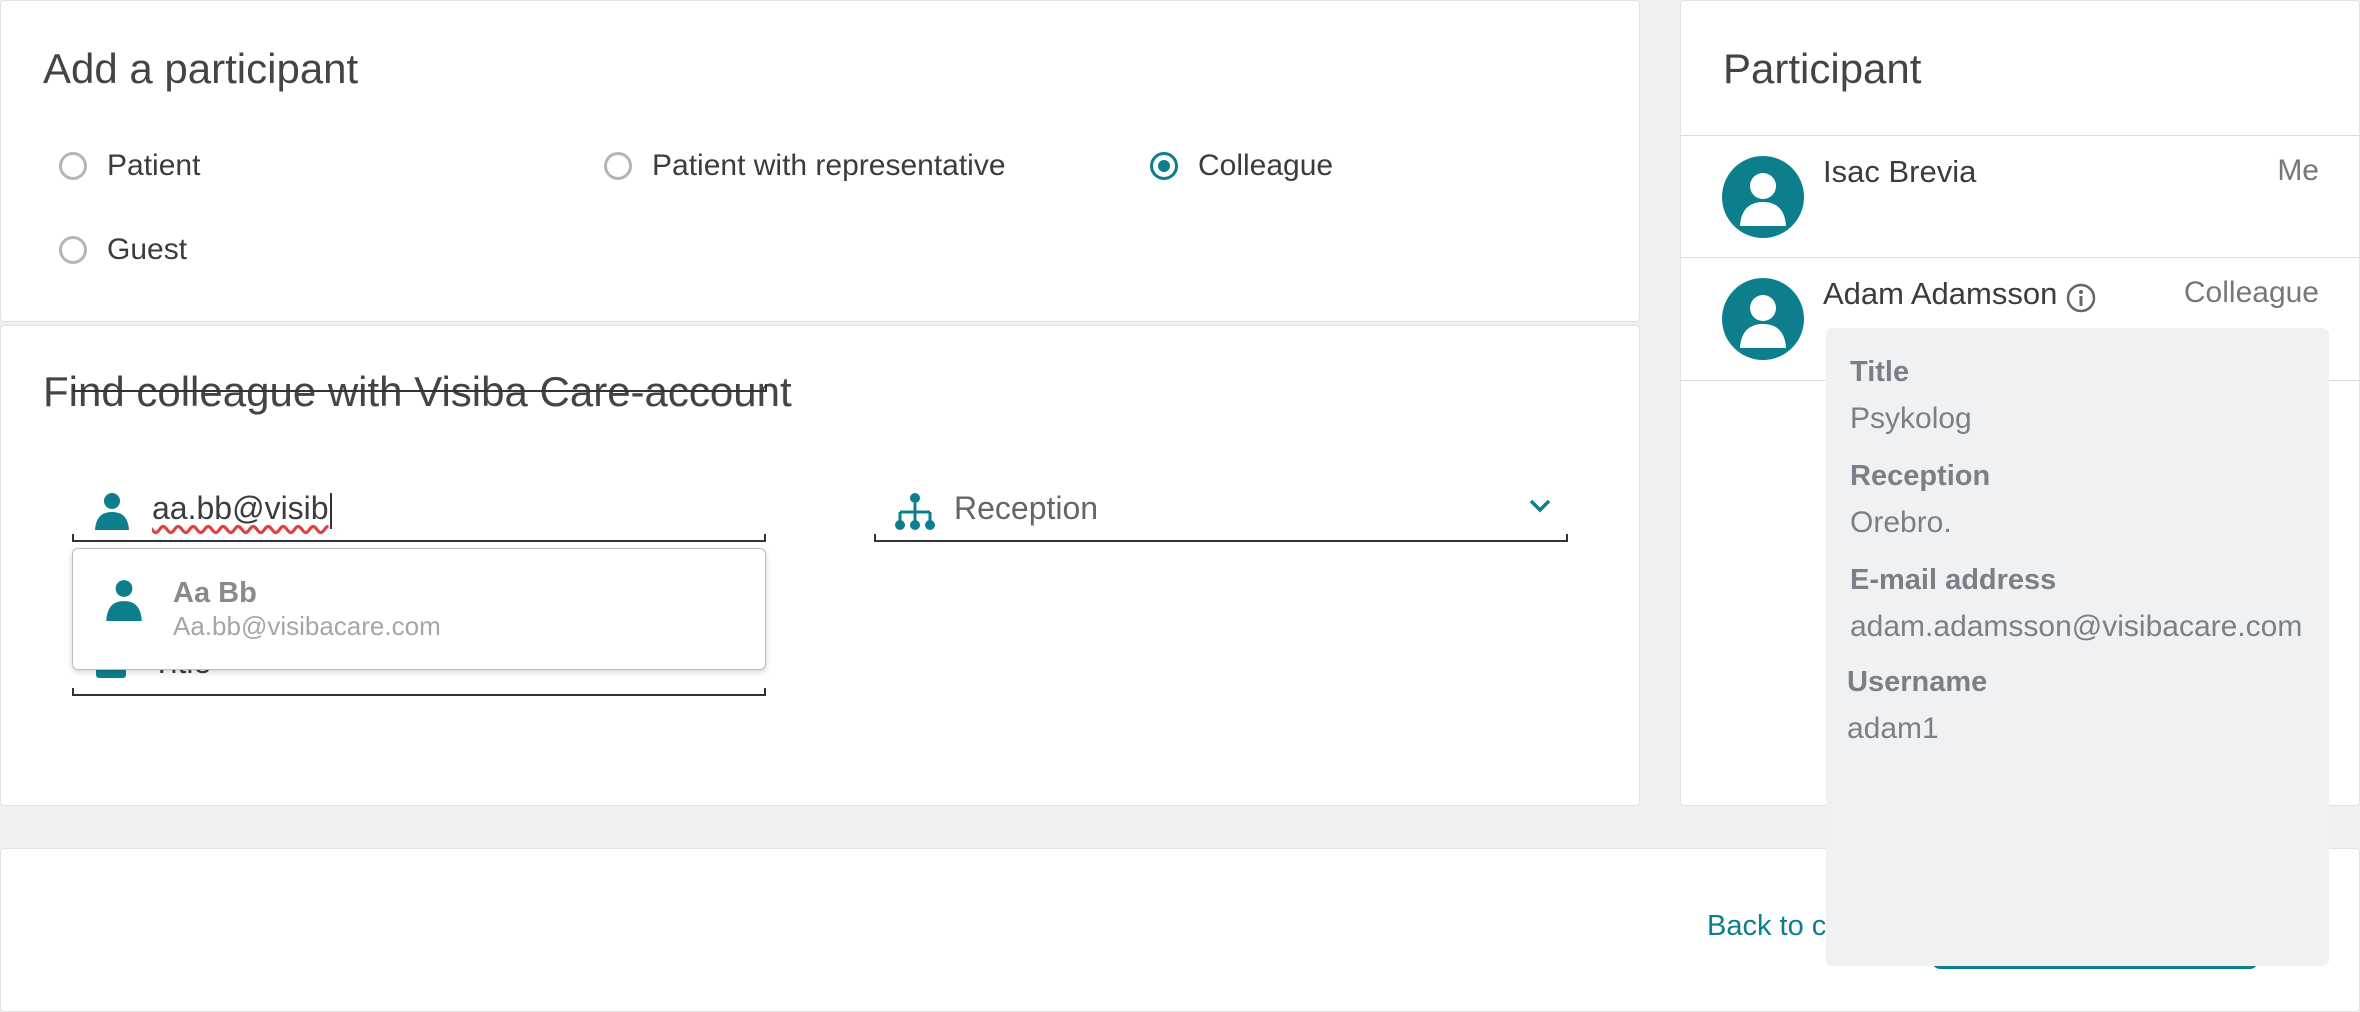 This screenshot has height=1012, width=2360. What do you see at coordinates (2298, 170) in the screenshot?
I see `participant-role: Me` at bounding box center [2298, 170].